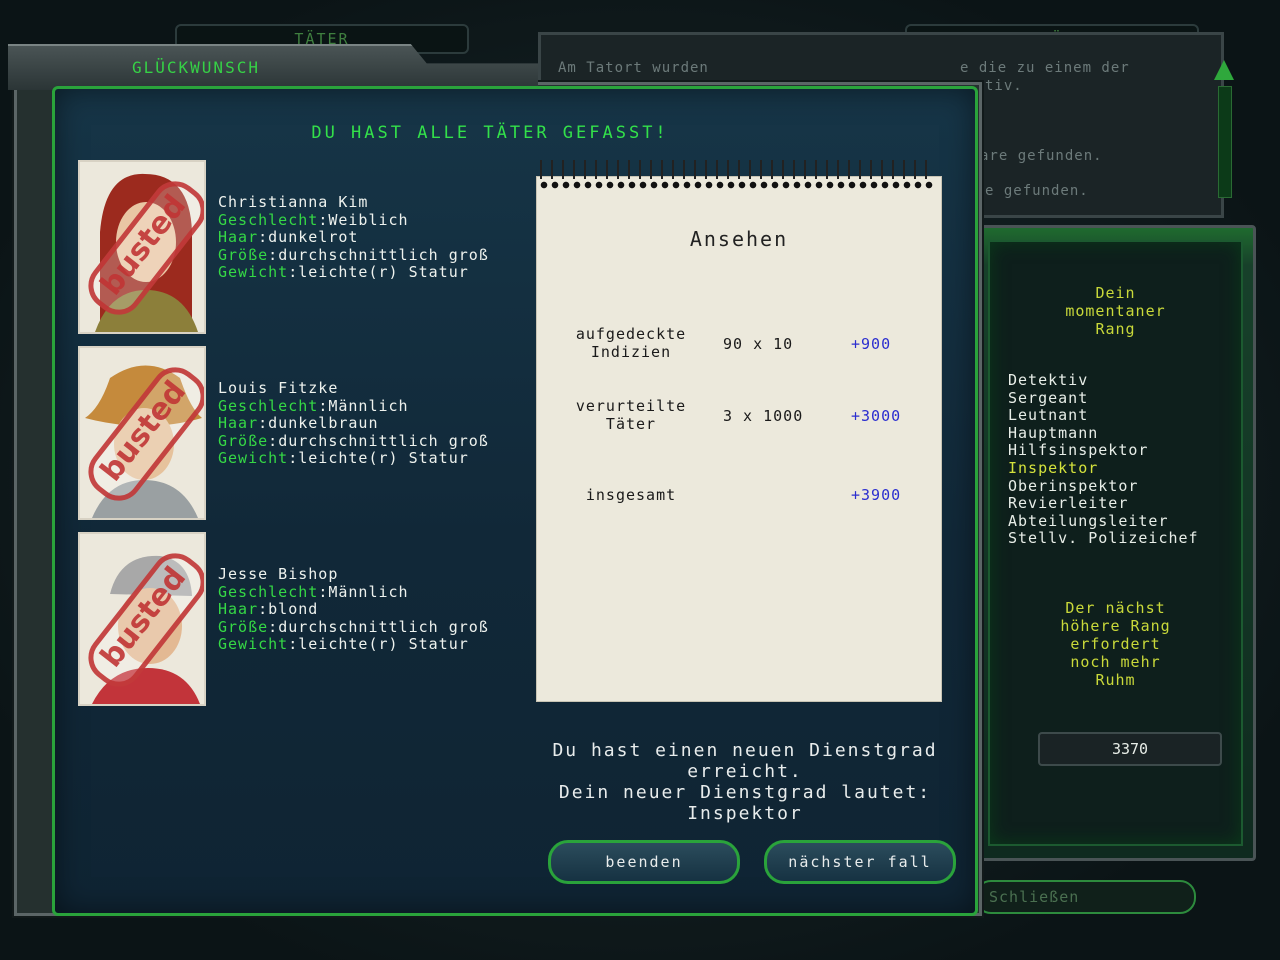  I want to click on rank-item: Sergeant, so click(1048, 397).